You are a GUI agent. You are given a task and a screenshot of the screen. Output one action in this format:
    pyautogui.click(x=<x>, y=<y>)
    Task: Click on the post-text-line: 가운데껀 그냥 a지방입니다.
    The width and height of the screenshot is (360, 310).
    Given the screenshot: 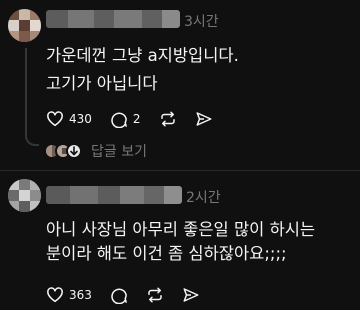 What is the action you would take?
    pyautogui.click(x=142, y=55)
    